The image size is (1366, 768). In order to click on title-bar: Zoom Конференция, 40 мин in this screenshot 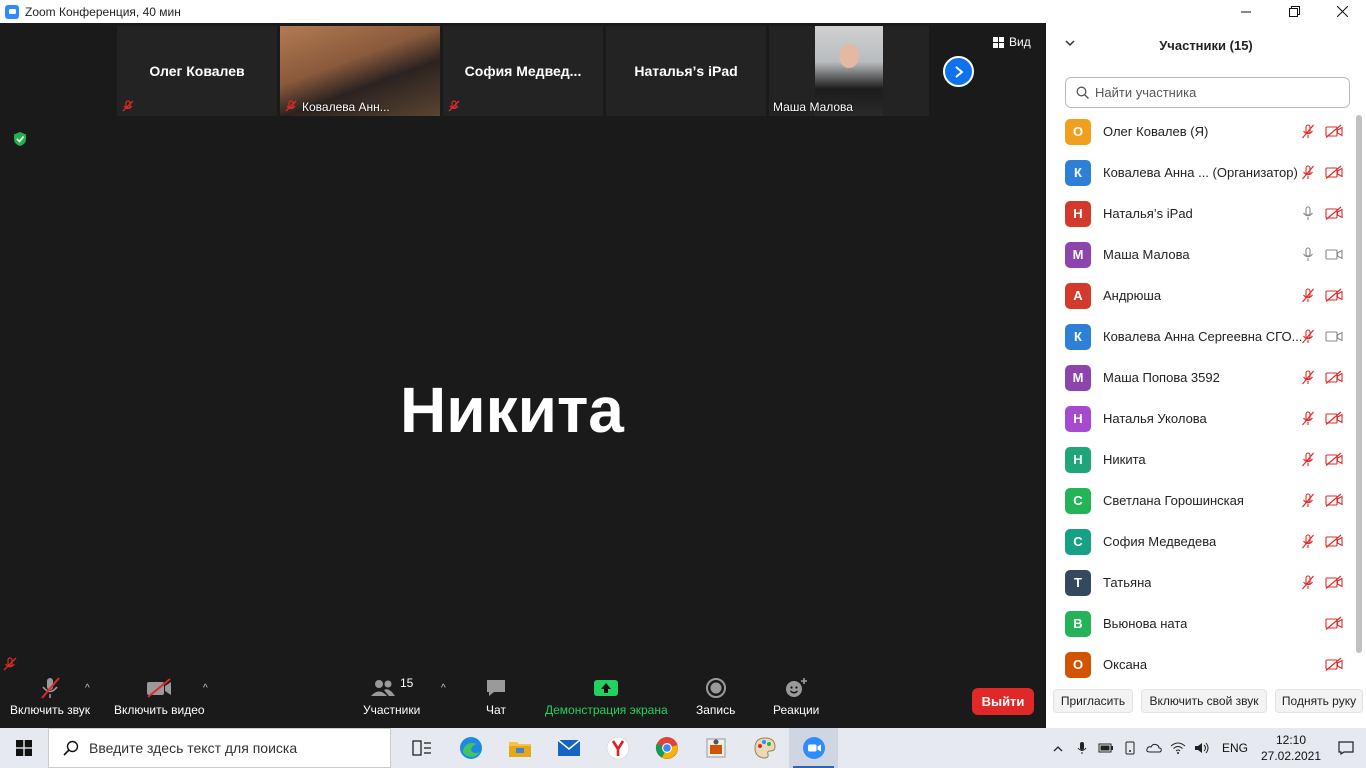, I will do `click(683, 11)`.